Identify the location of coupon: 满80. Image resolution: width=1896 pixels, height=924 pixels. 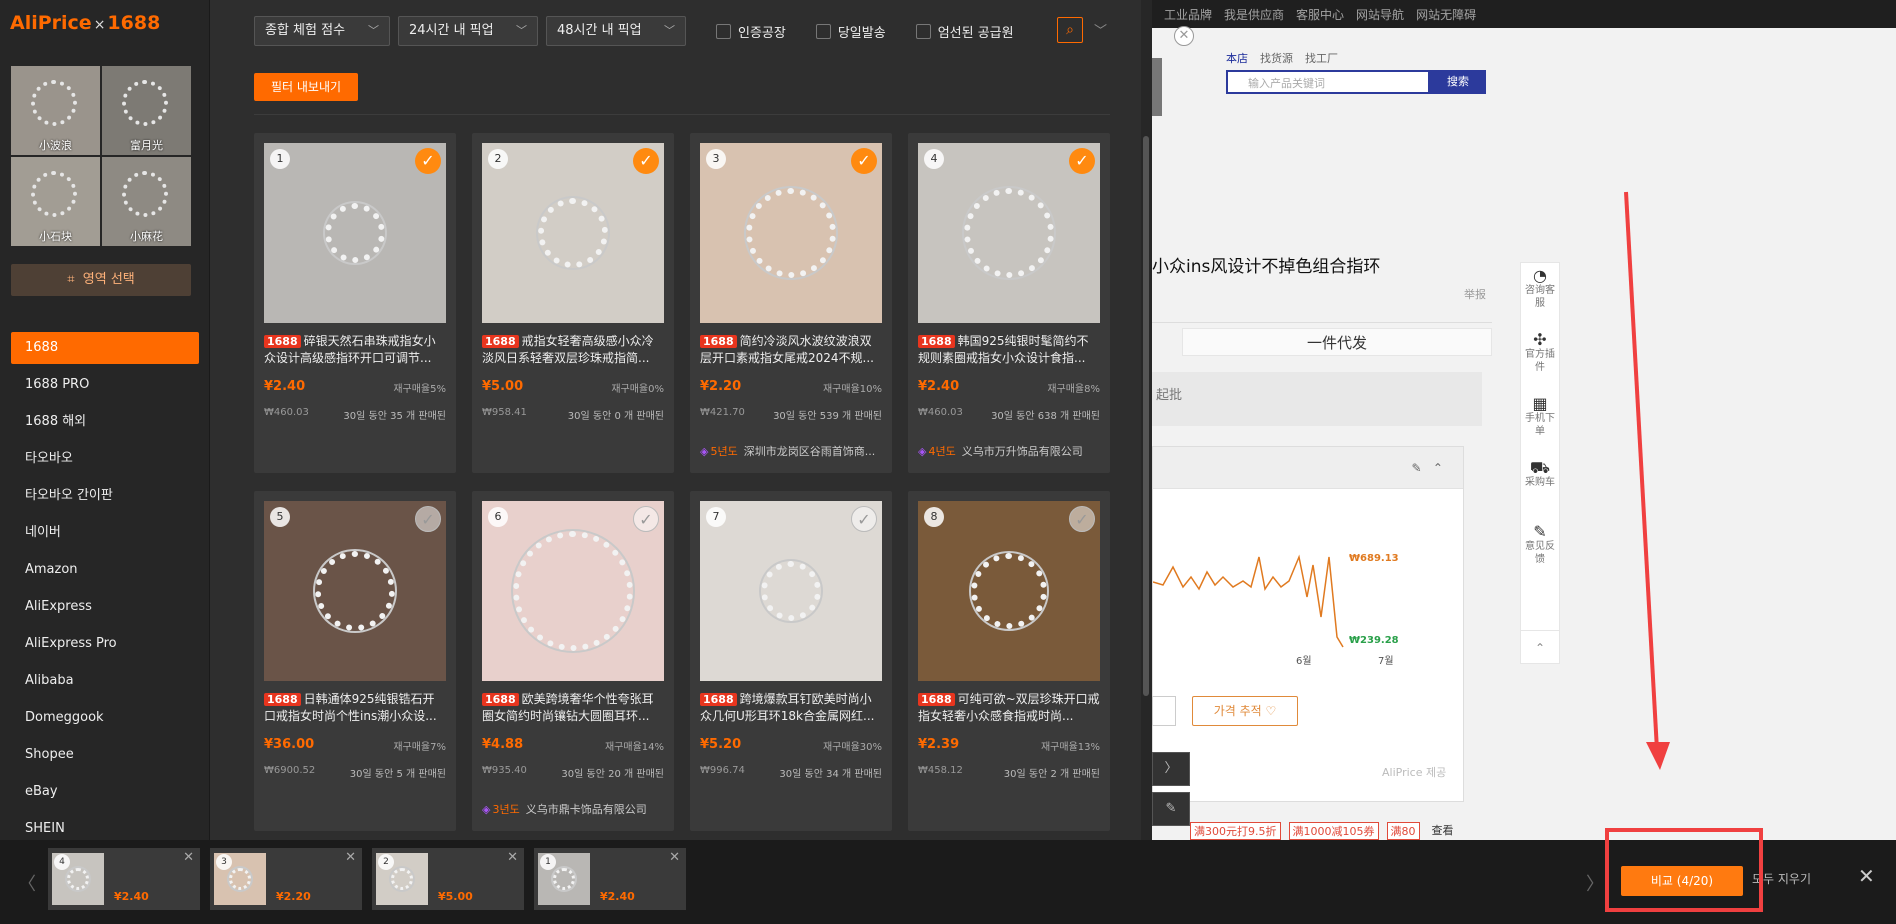
(1403, 831).